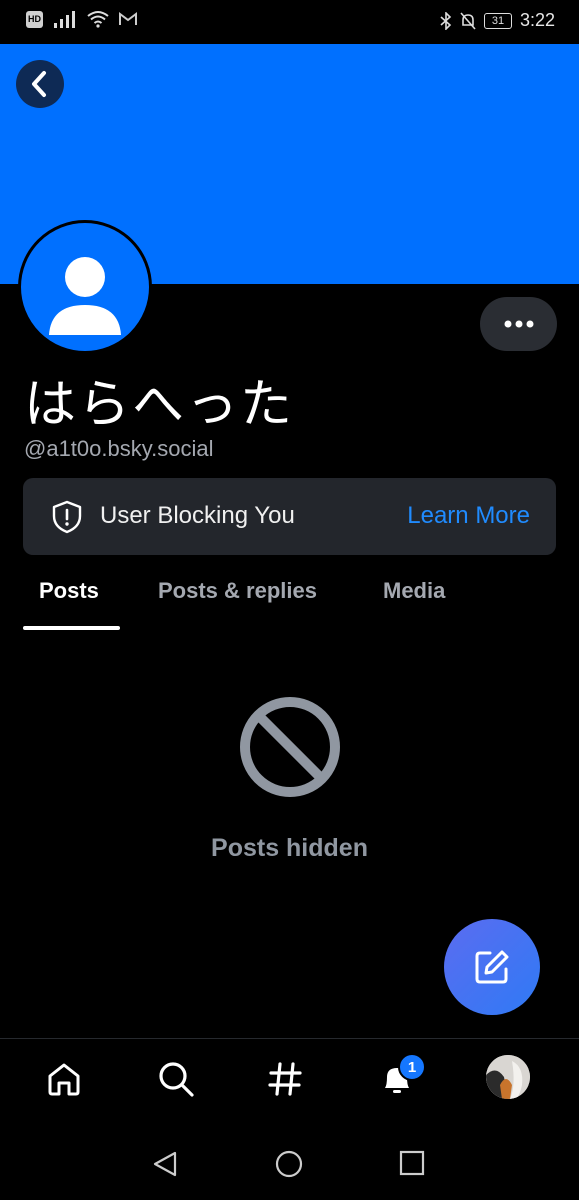  I want to click on block-notice: User Blocking You Learn More, so click(289, 516).